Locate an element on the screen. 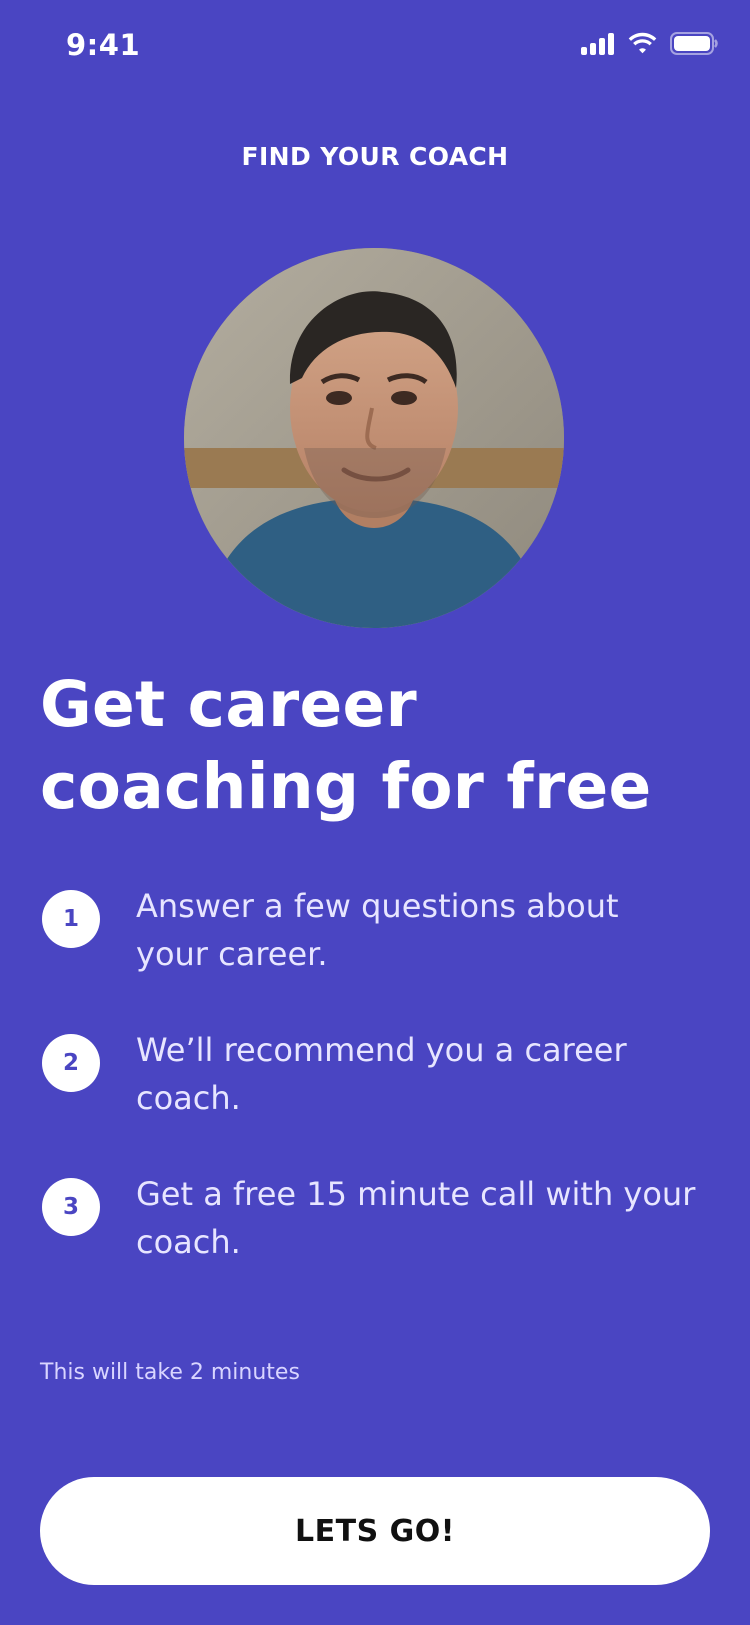  wifi-icon is located at coordinates (642, 43).